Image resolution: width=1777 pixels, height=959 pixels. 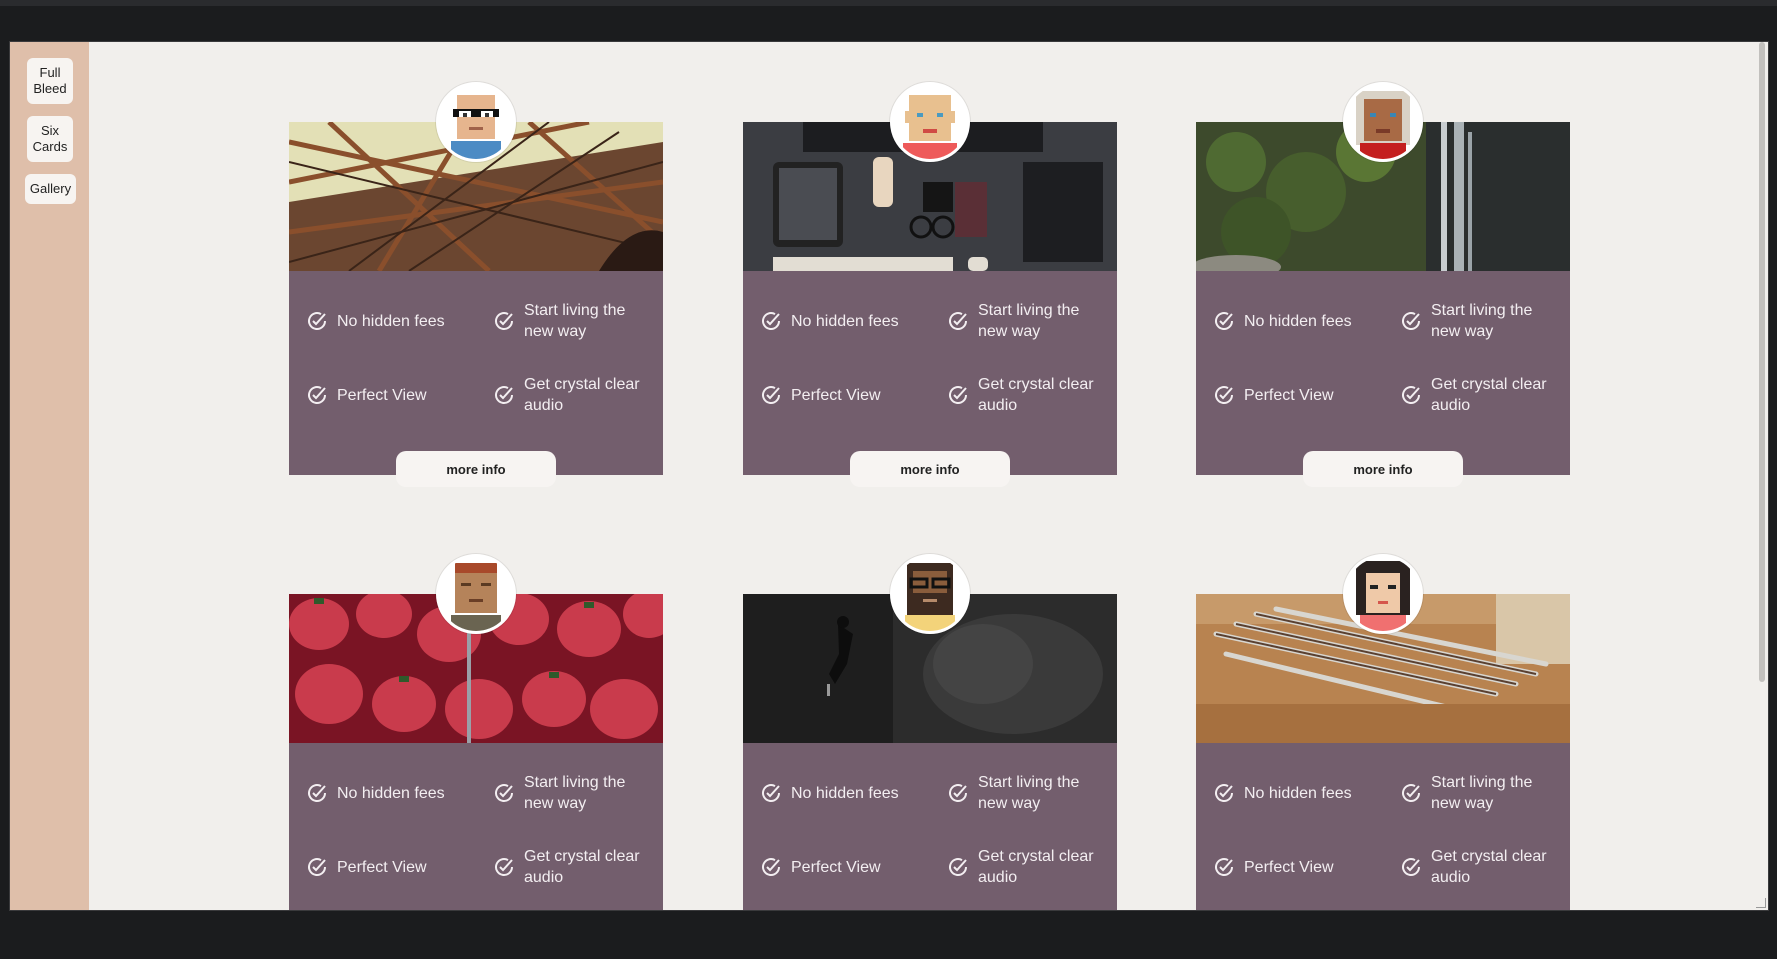 I want to click on sidebar: Full Bleed Six Cards Gallery, so click(x=49, y=476).